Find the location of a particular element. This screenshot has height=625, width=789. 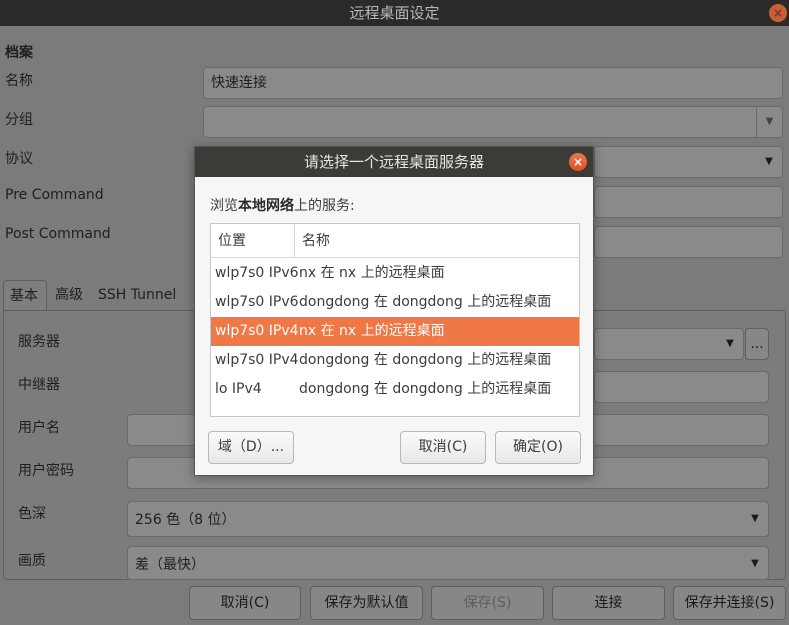

row-location: lo IPv4 is located at coordinates (238, 389).